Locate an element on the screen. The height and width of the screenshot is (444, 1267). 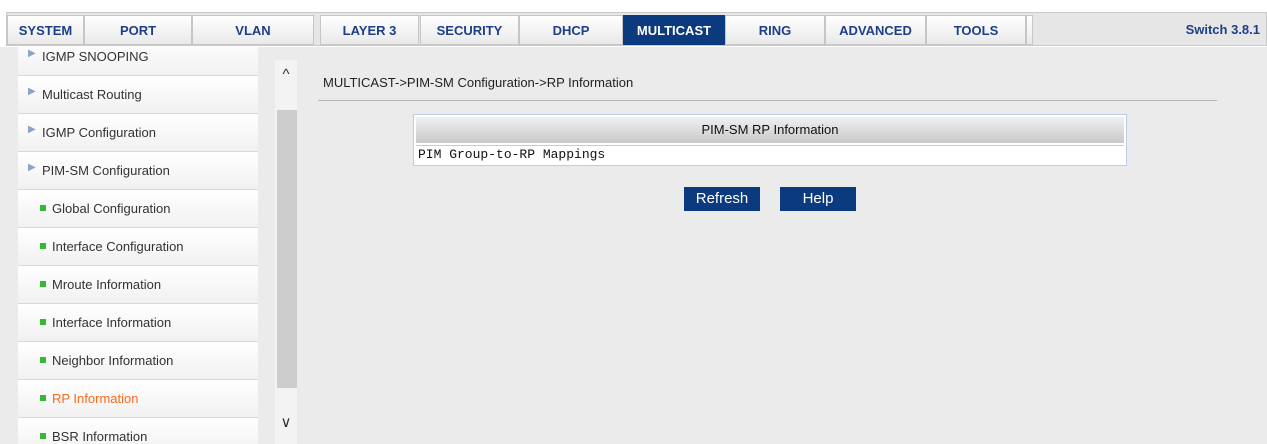
sidebar-item-global-configuration: Global Configuration is located at coordinates (138, 209).